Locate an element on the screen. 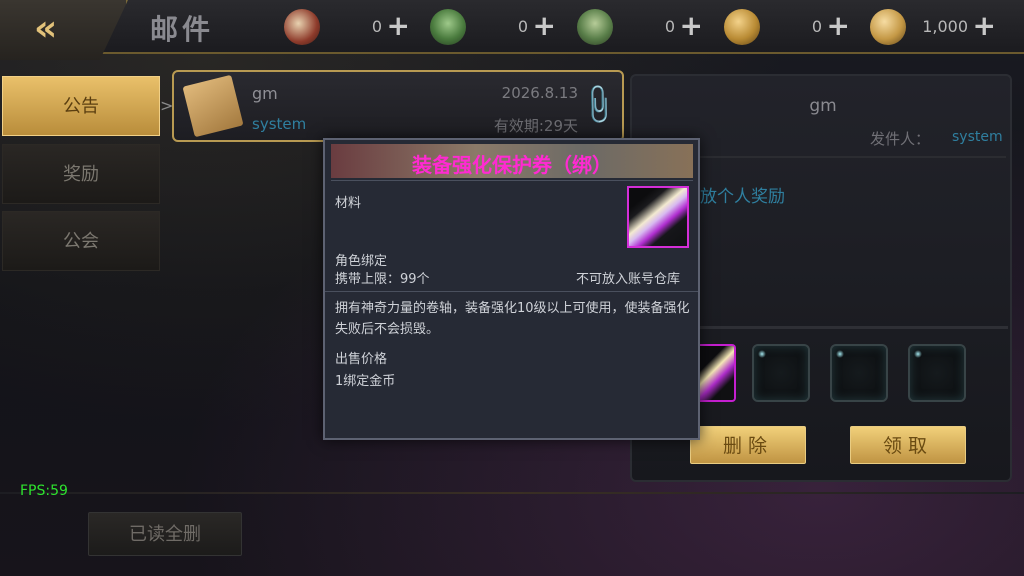 The width and height of the screenshot is (1024, 576). item-storage-note: 不可放入账号仓库 is located at coordinates (628, 279).